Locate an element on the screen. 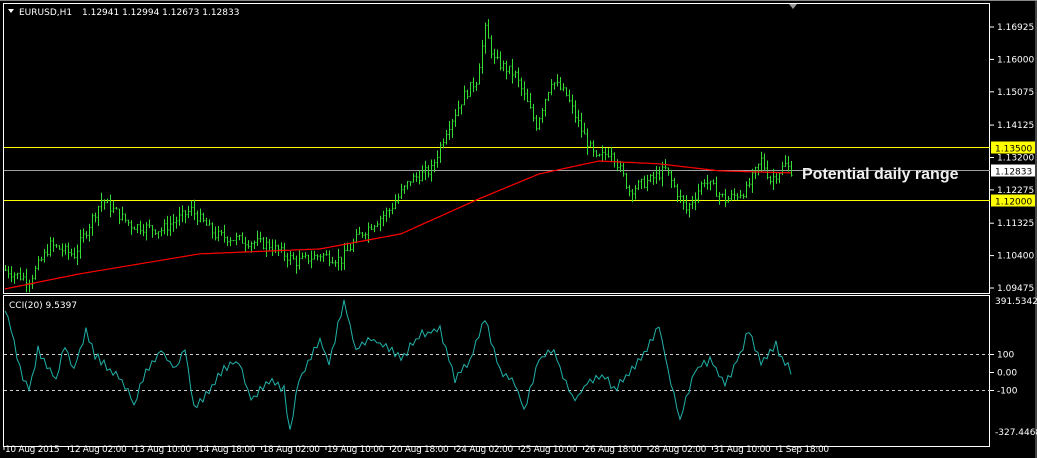  price-tick-label: 1.13200 is located at coordinates (1015, 159).